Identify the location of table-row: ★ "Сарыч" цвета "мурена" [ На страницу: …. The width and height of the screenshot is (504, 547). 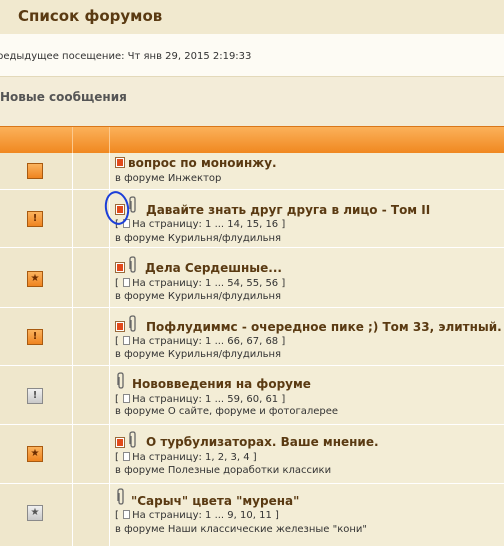
(252, 515).